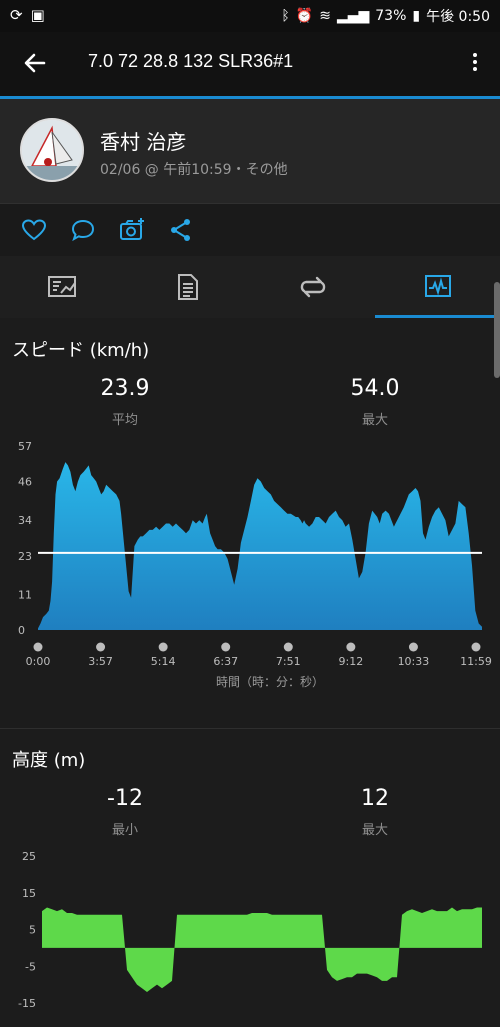 This screenshot has height=1027, width=500. Describe the element at coordinates (304, 16) in the screenshot. I see `alarm-icon: ⏰` at that location.